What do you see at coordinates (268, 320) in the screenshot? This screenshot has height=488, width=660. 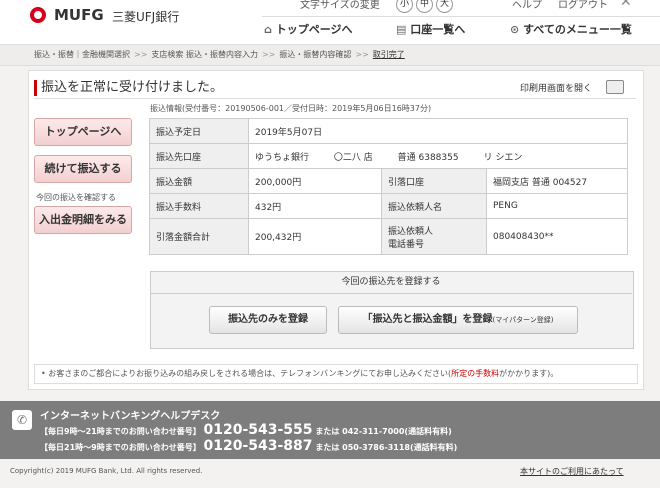 I see `register-dest-only-button: 振込先のみを登録` at bounding box center [268, 320].